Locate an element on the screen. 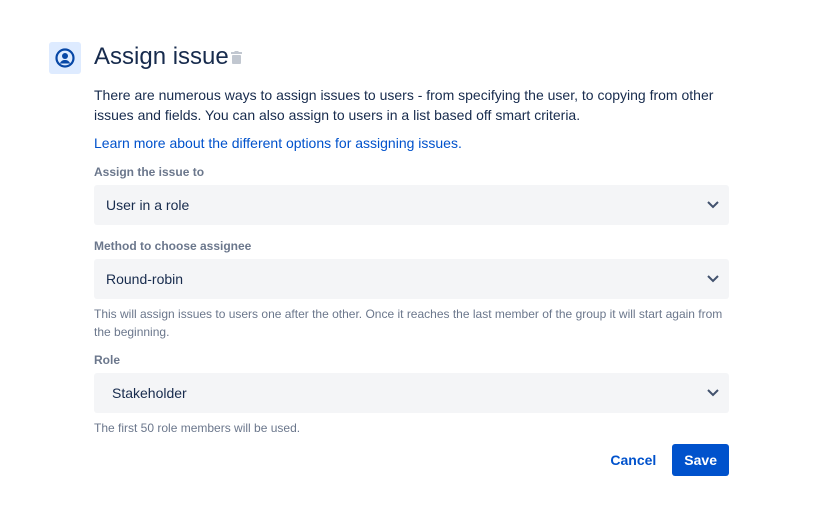 The image size is (829, 523). user-avatar-icon is located at coordinates (65, 58).